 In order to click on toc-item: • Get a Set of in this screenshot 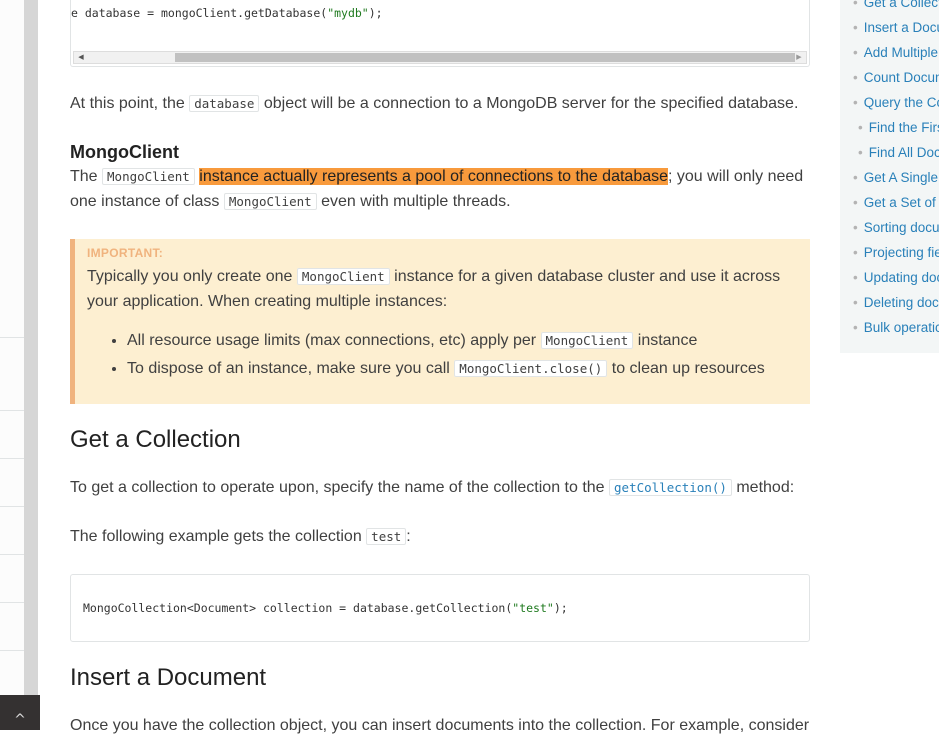, I will do `click(894, 202)`.